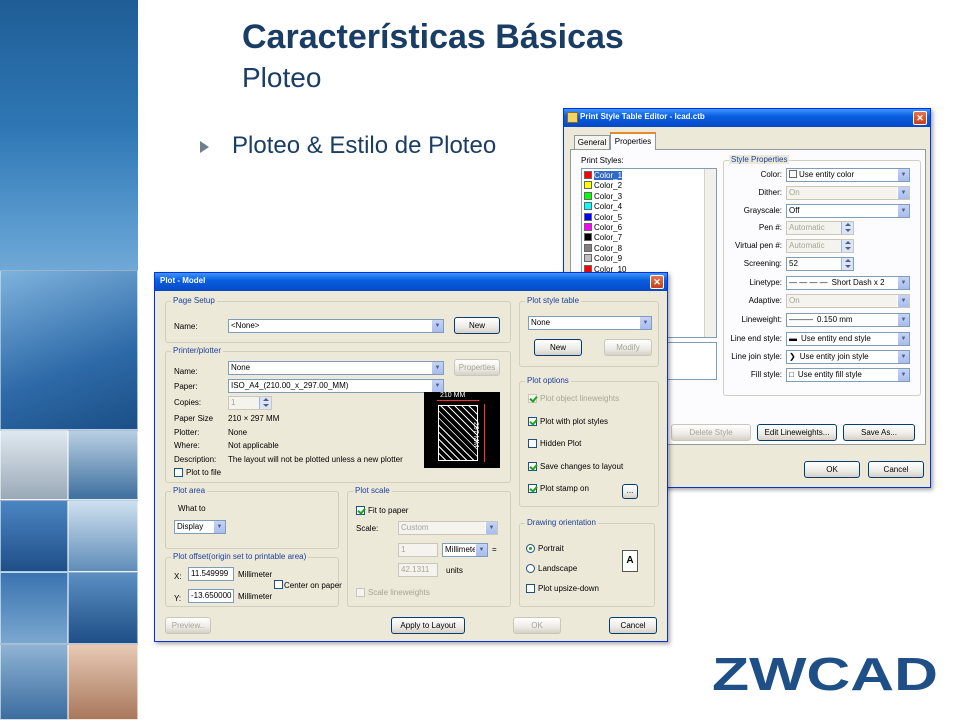 The height and width of the screenshot is (720, 960). What do you see at coordinates (770, 192) in the screenshot?
I see `property-label: Dither:` at bounding box center [770, 192].